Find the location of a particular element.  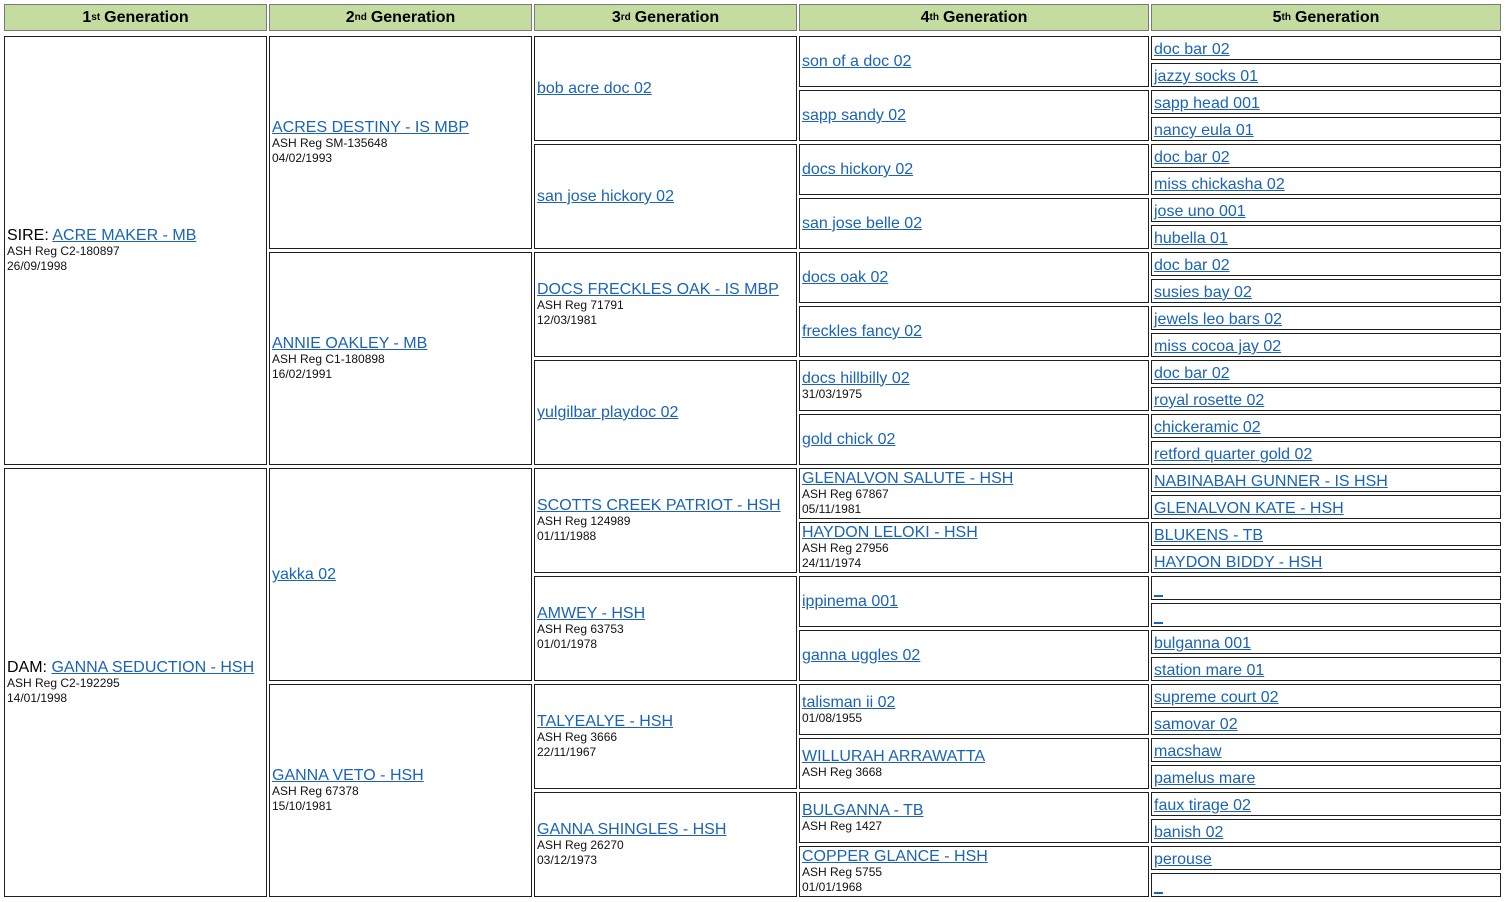

horse-link: GANNA SHINGLES - HSH is located at coordinates (631, 829).